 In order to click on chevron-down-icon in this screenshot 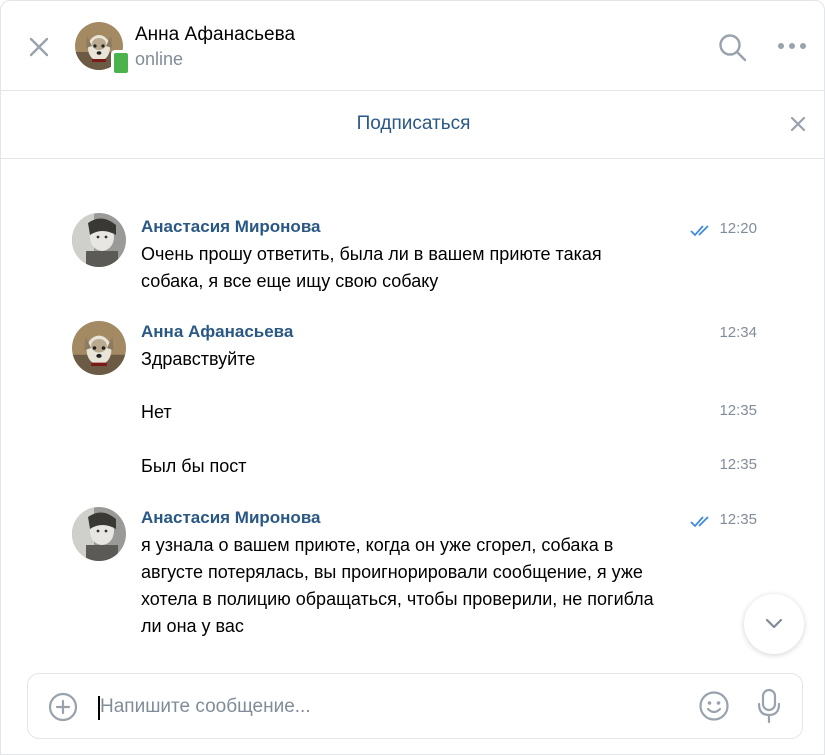, I will do `click(774, 623)`.